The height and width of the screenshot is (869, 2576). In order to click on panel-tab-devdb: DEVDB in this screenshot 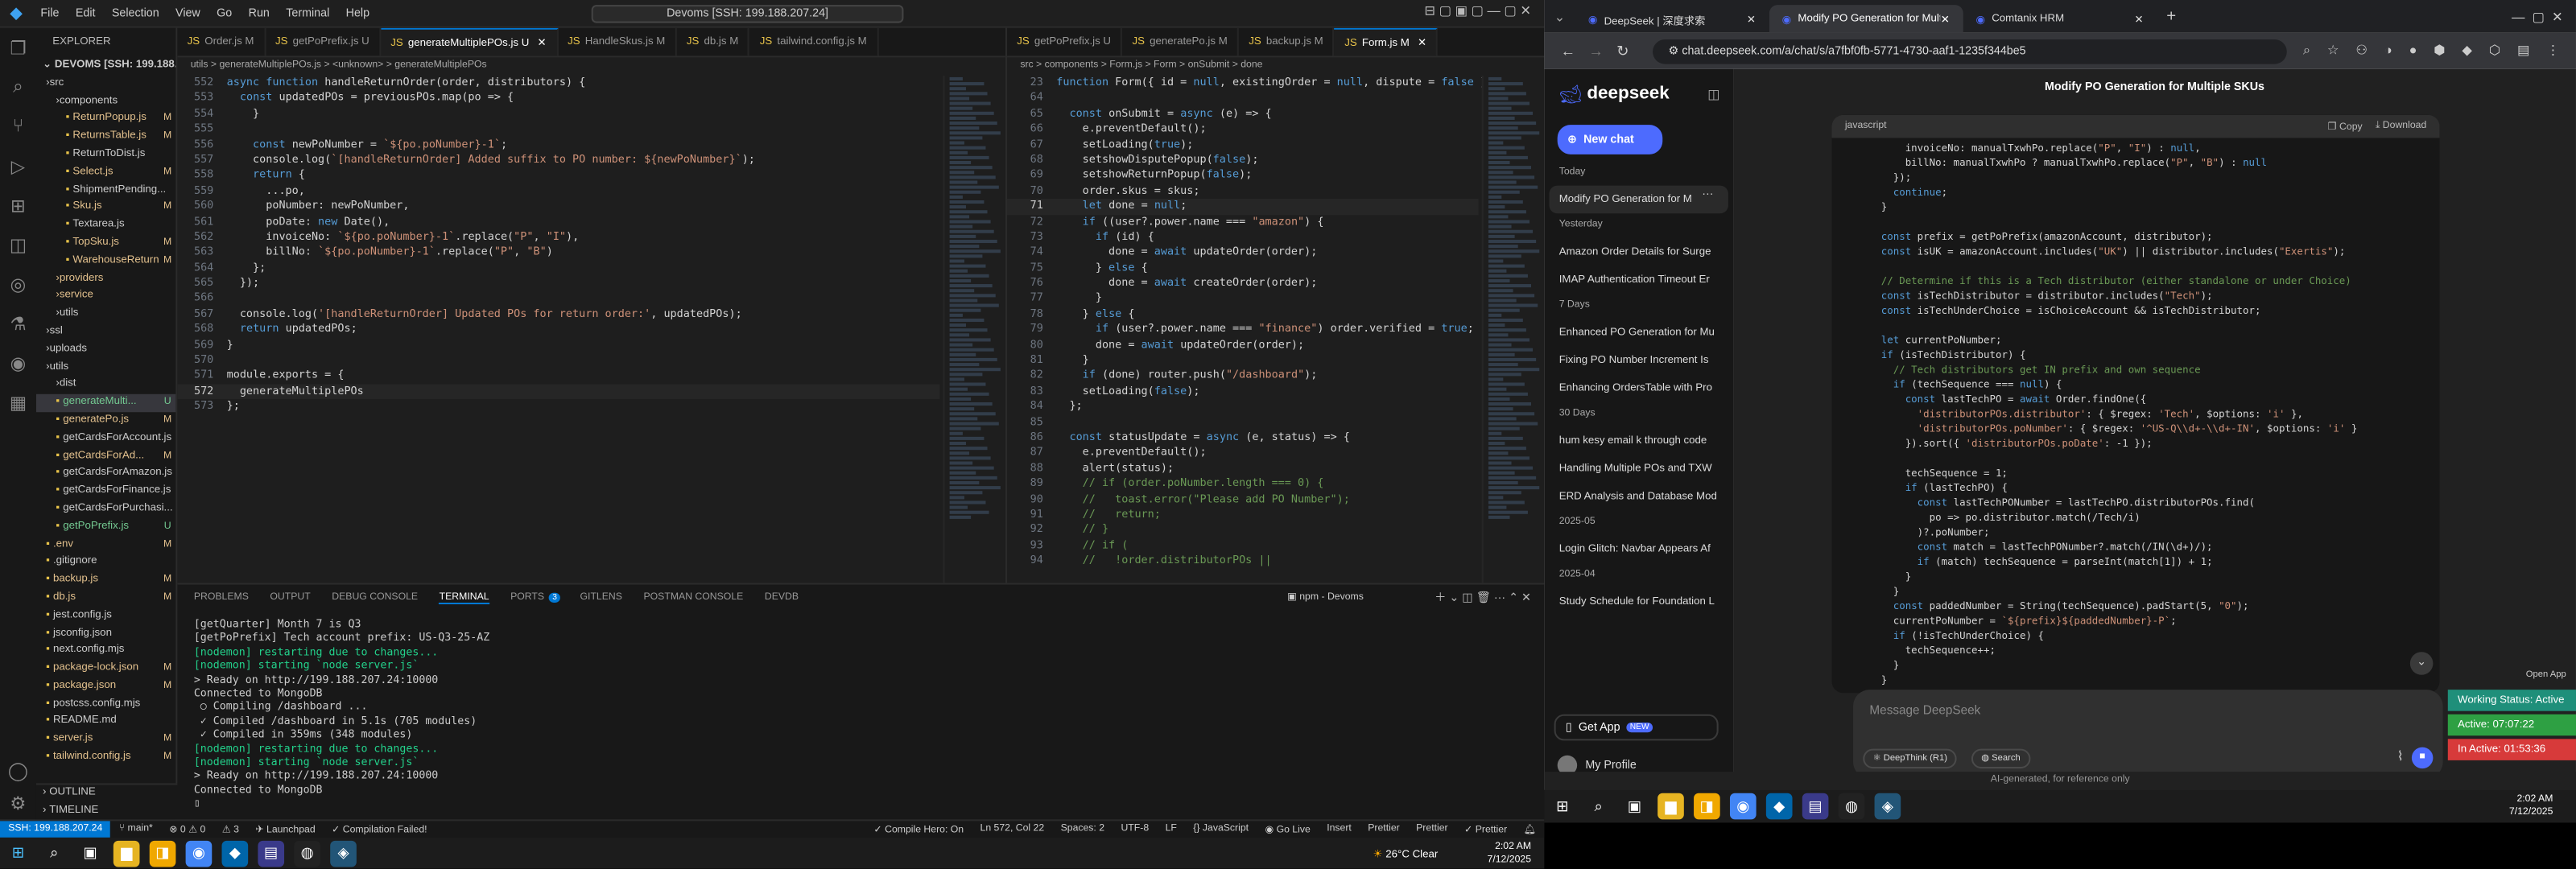, I will do `click(782, 598)`.